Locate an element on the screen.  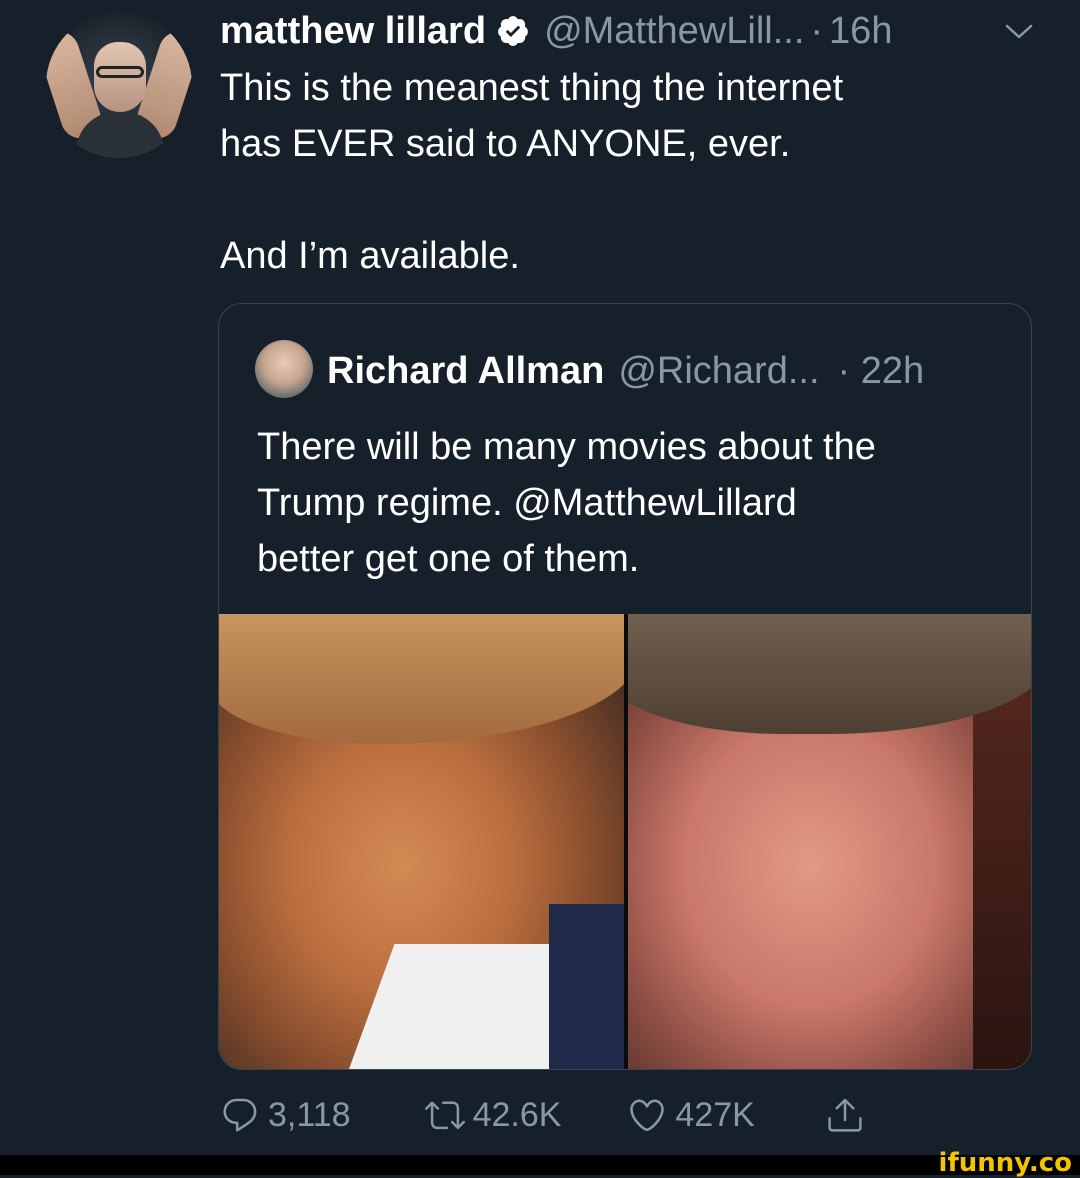
reply-button: 3,118 is located at coordinates (285, 1115).